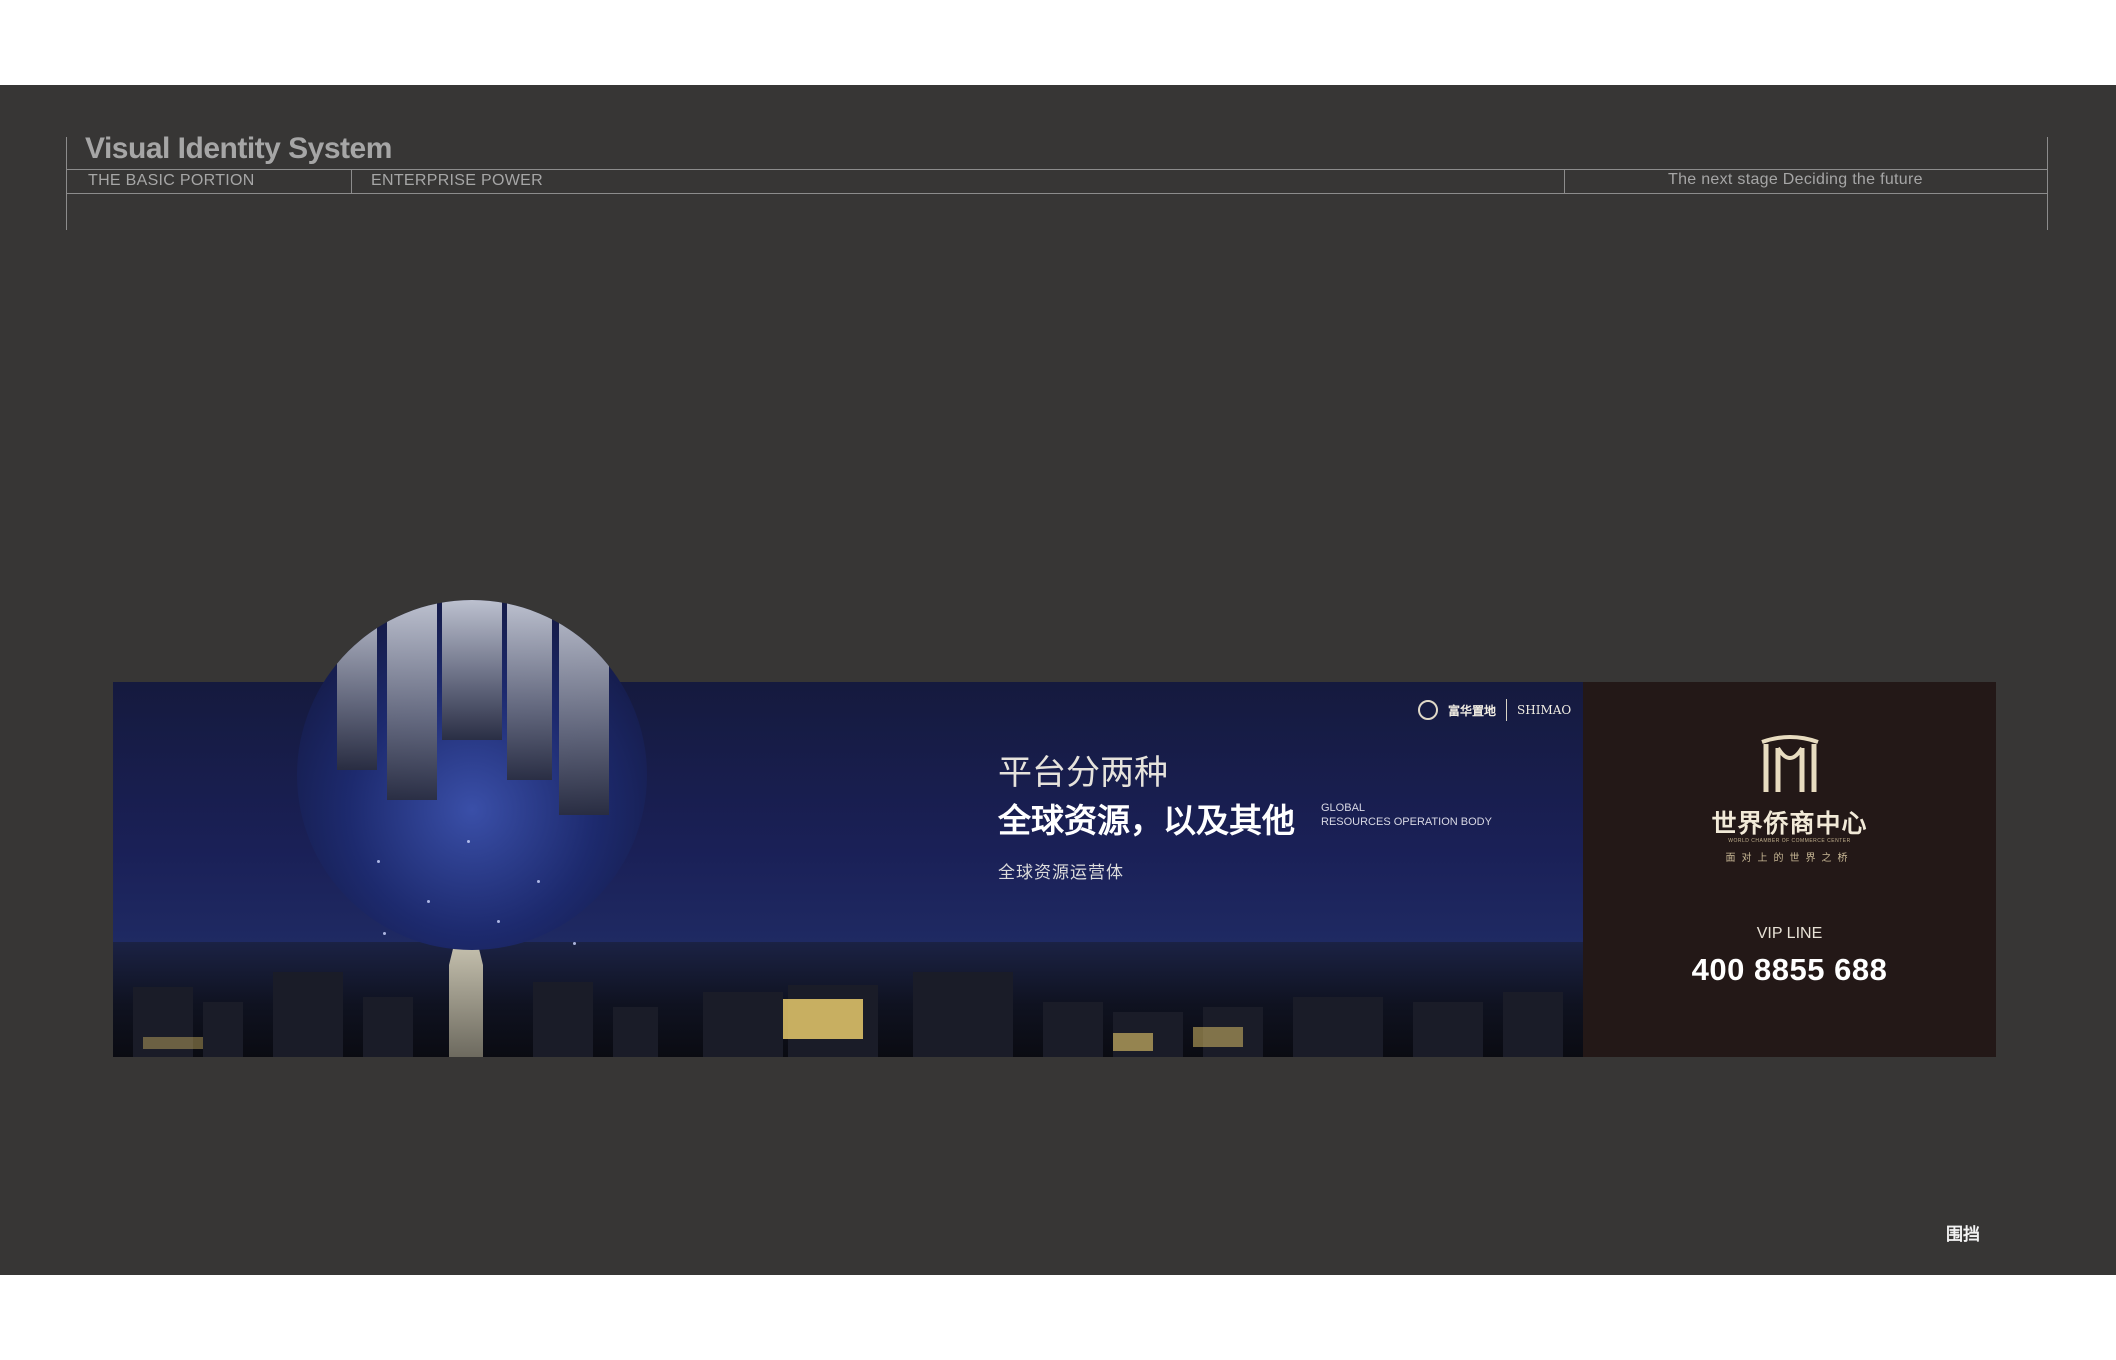 The height and width of the screenshot is (1360, 2116). I want to click on sub-headline: 全球资源运营体, so click(1061, 873).